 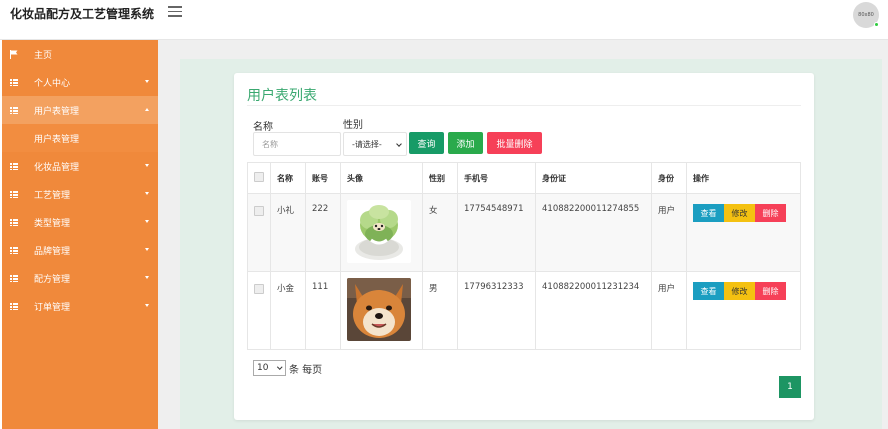 I want to click on sidebar-item-label: 个人中心, so click(x=52, y=83).